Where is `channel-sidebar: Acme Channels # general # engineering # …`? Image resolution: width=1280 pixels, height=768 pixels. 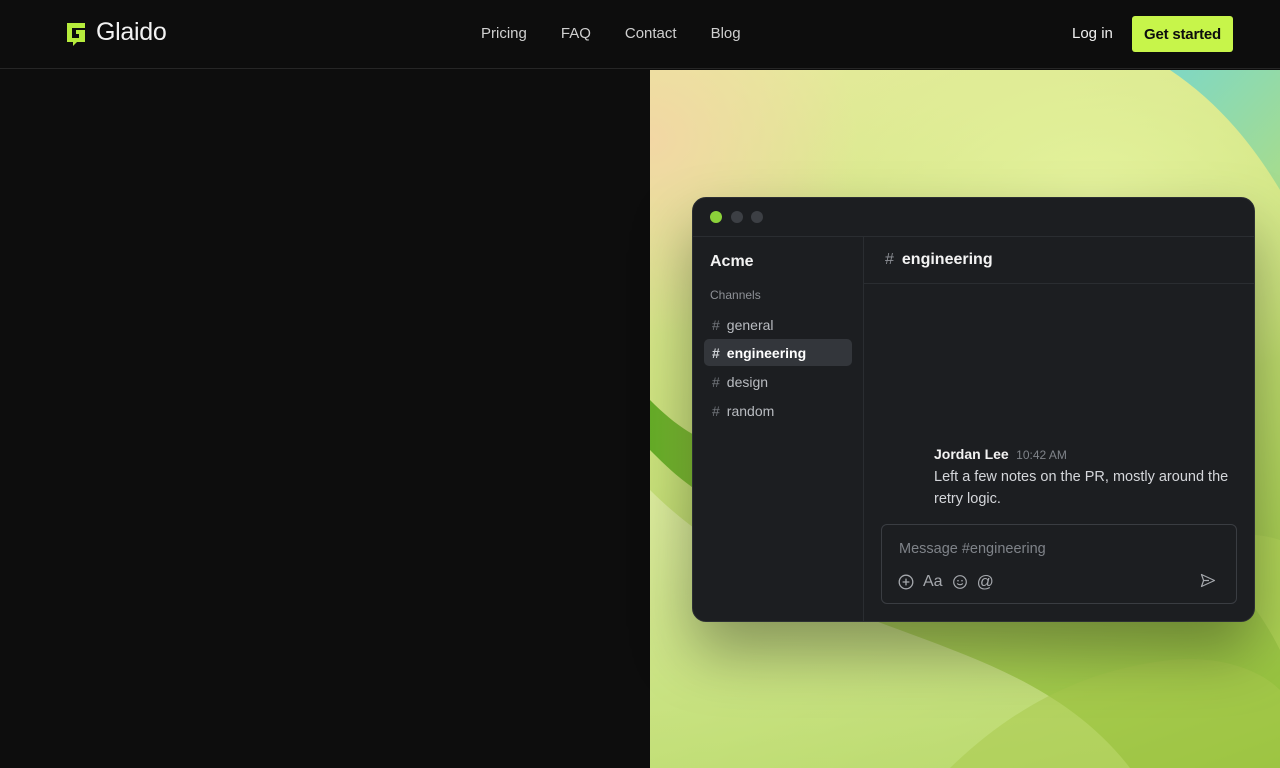 channel-sidebar: Acme Channels # general # engineering # … is located at coordinates (778, 429).